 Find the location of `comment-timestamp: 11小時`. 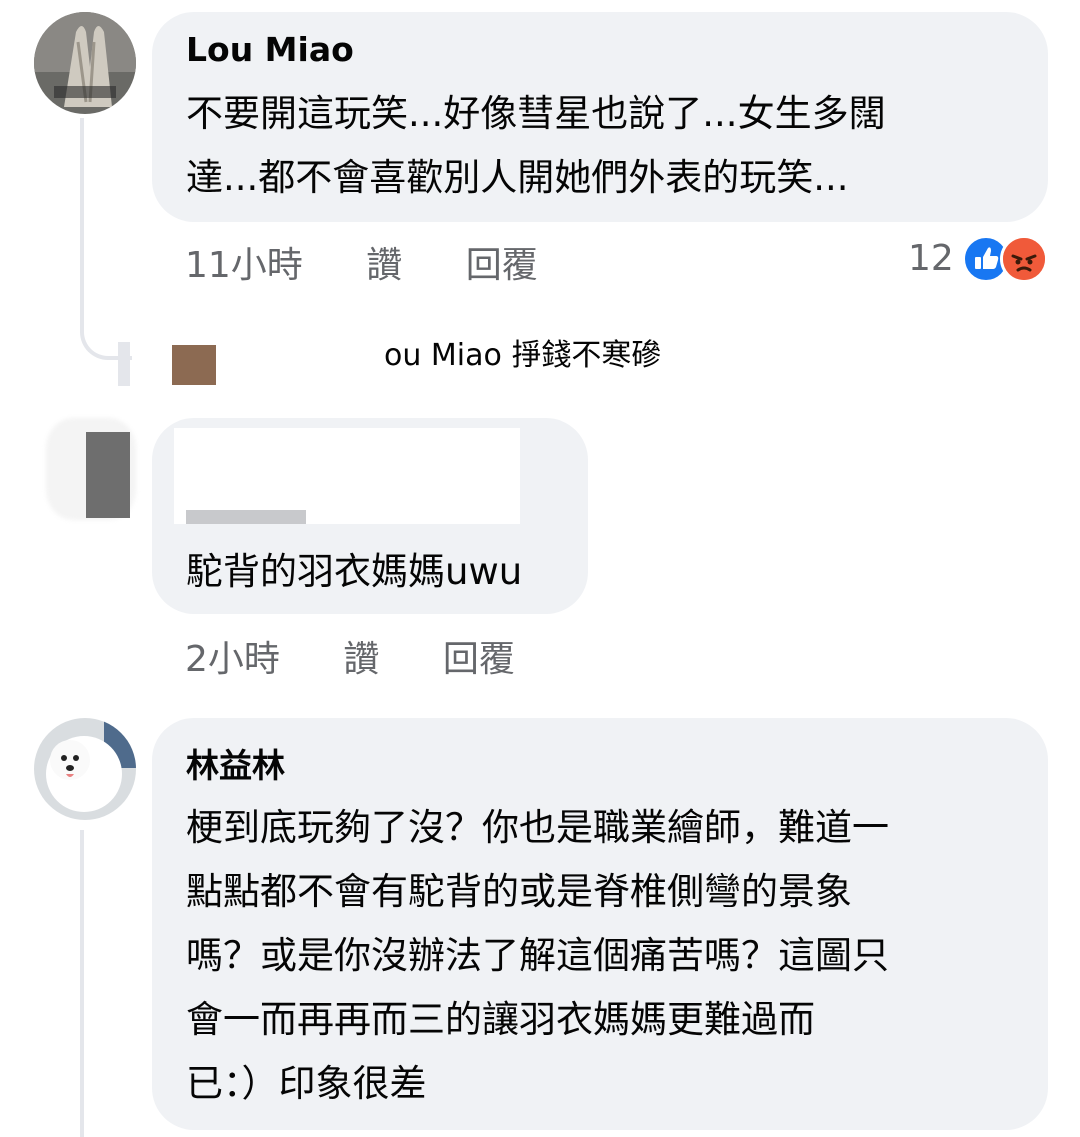

comment-timestamp: 11小時 is located at coordinates (244, 265).